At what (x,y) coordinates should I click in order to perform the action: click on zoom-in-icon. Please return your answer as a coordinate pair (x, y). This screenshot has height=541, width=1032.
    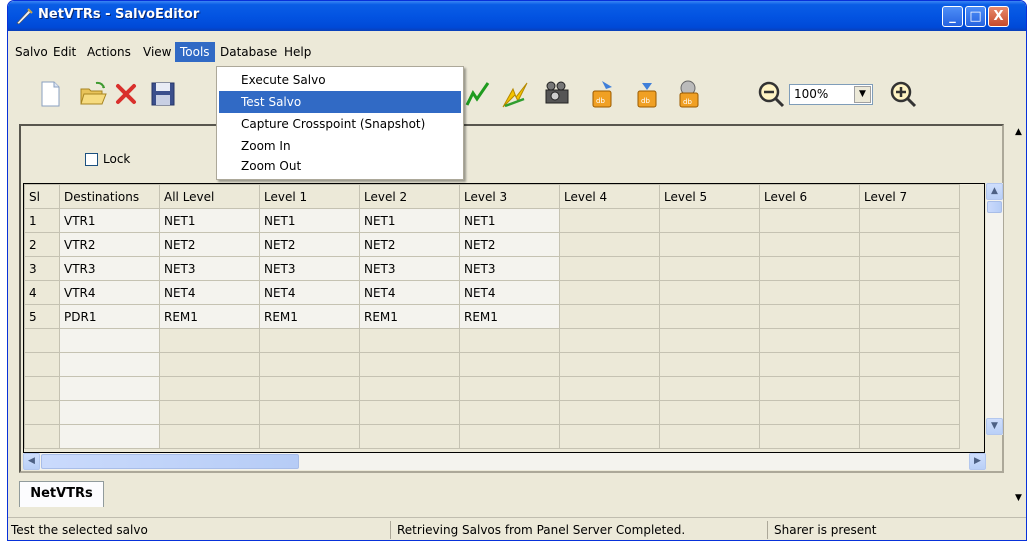
    Looking at the image, I should click on (903, 94).